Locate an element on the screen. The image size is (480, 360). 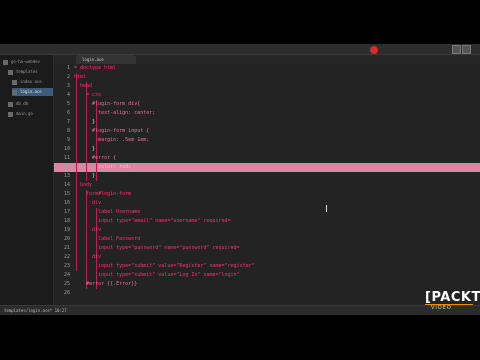
text-cursor-icon is located at coordinates (327, 208).